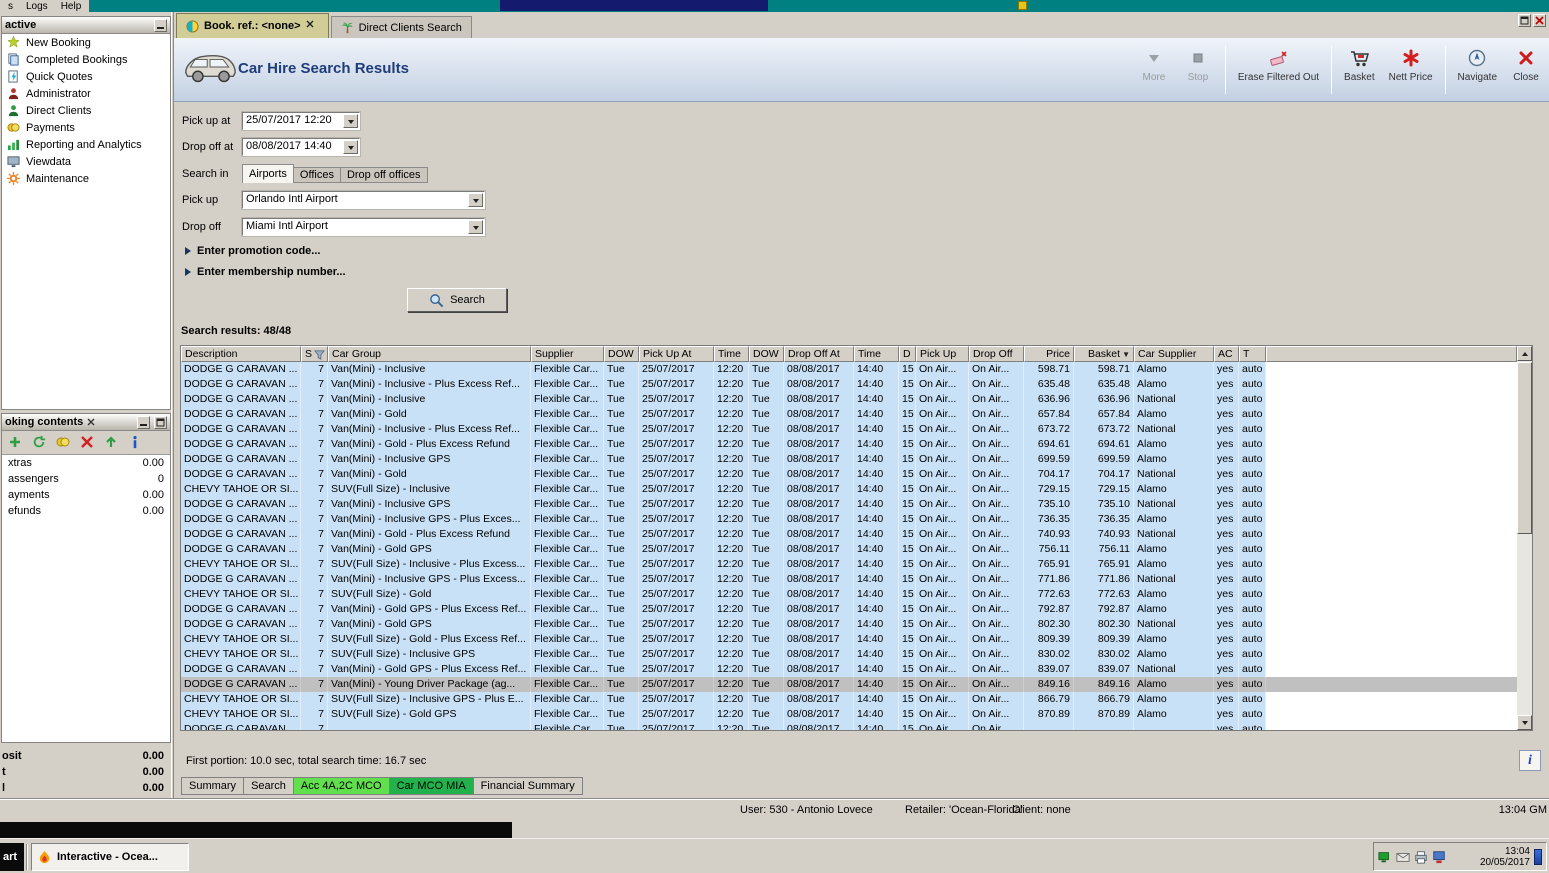 The image size is (1549, 873). I want to click on column-header-price: Price, so click(1049, 354).